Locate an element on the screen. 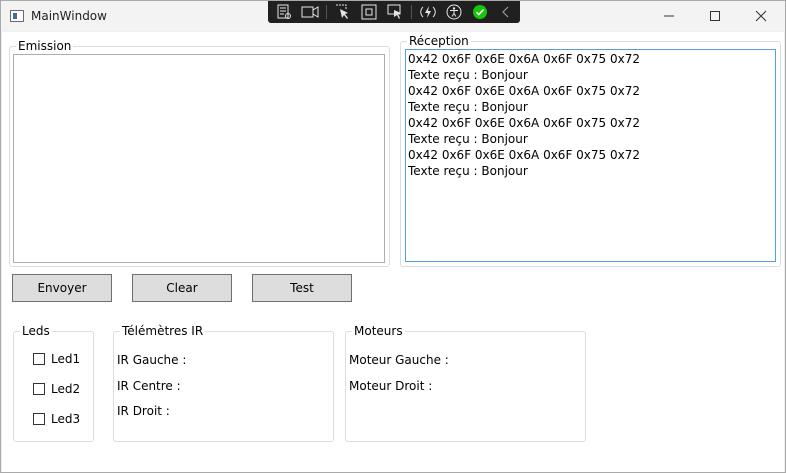 The height and width of the screenshot is (473, 786). binding-ok-icon is located at coordinates (480, 12).